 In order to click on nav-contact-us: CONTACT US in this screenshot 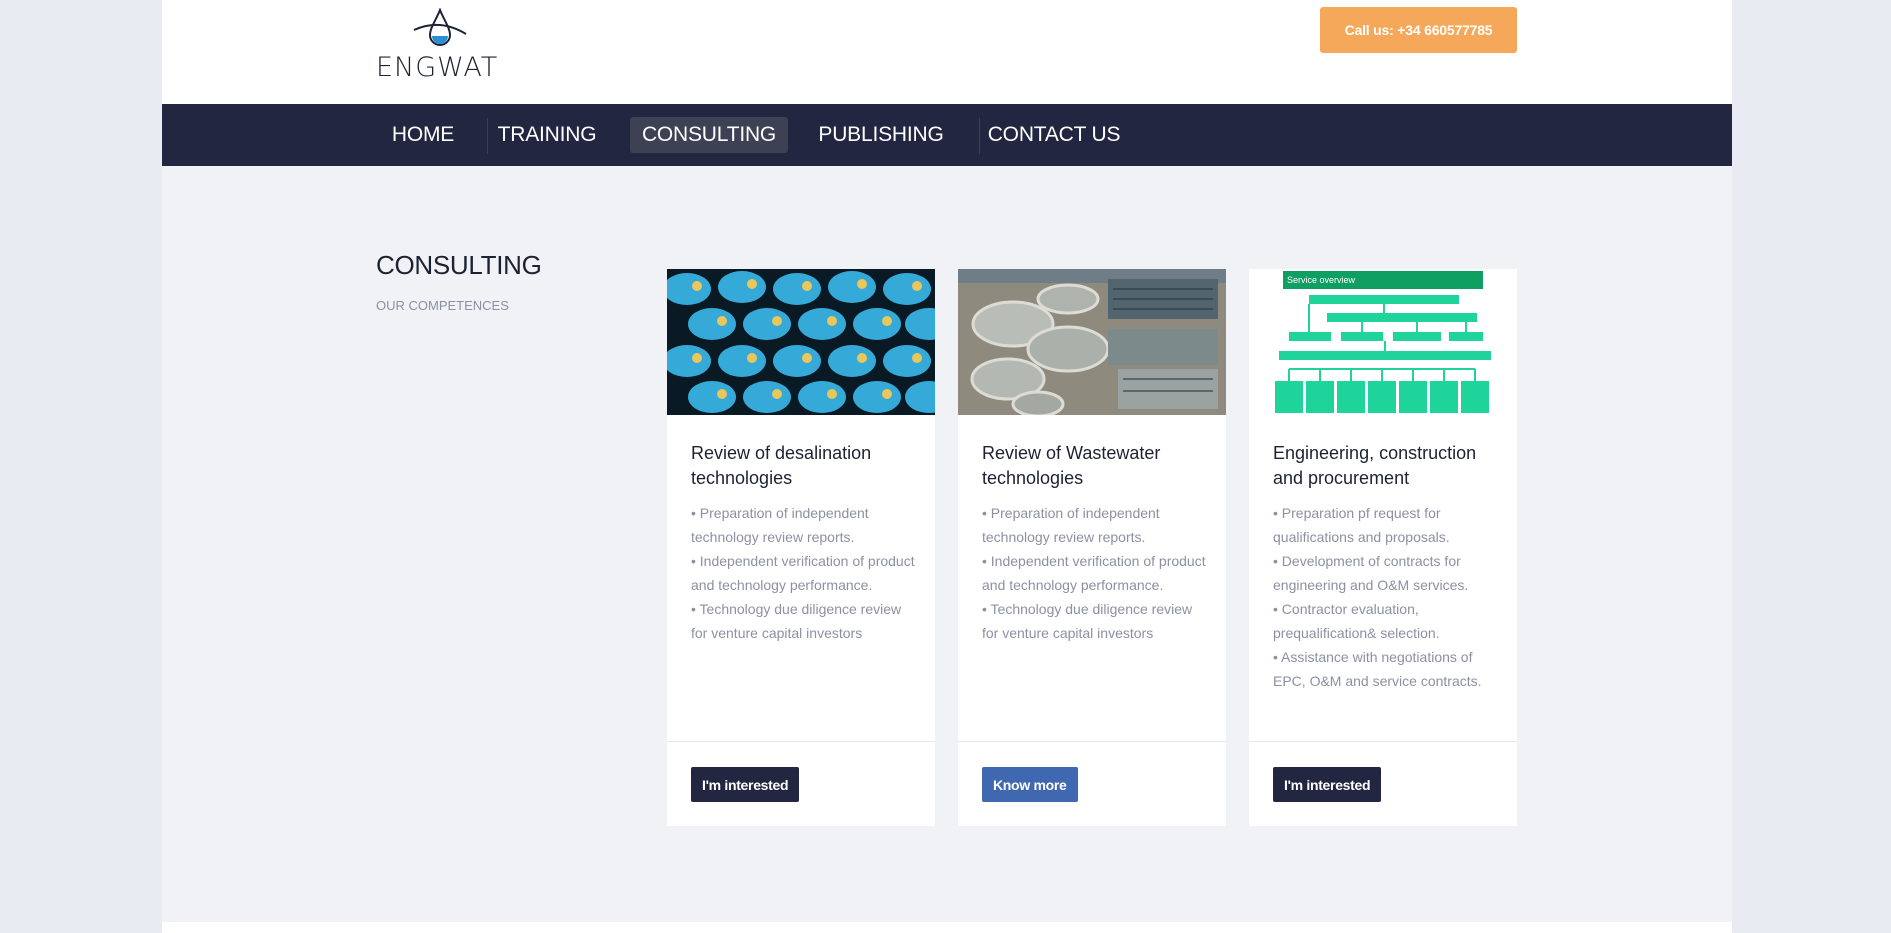, I will do `click(1054, 135)`.